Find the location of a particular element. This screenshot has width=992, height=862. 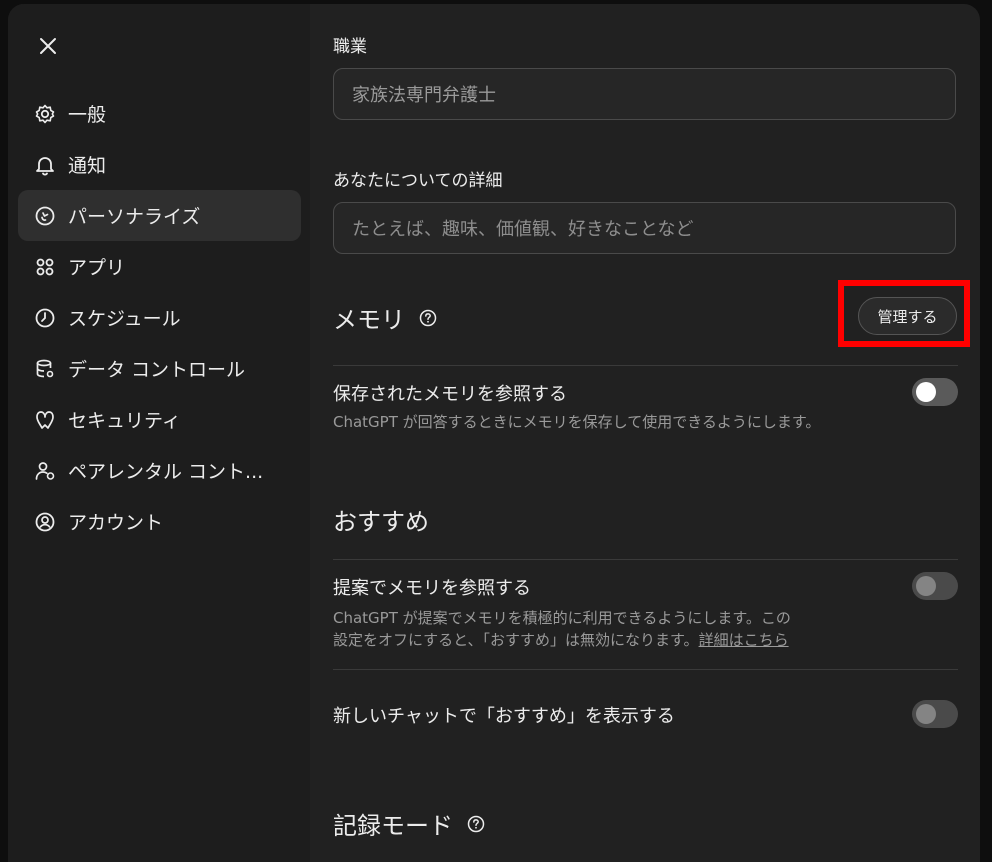

sidebar-item-label: データ コントロール is located at coordinates (157, 370).